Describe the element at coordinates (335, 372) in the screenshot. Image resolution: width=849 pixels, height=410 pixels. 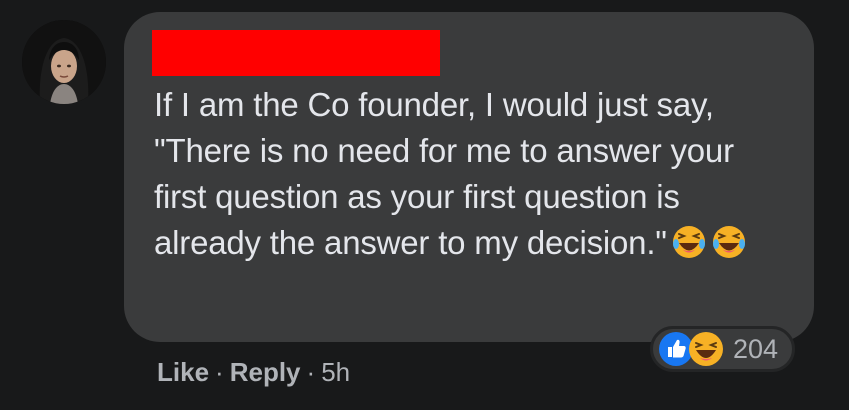
I see `timestamp: 5h` at that location.